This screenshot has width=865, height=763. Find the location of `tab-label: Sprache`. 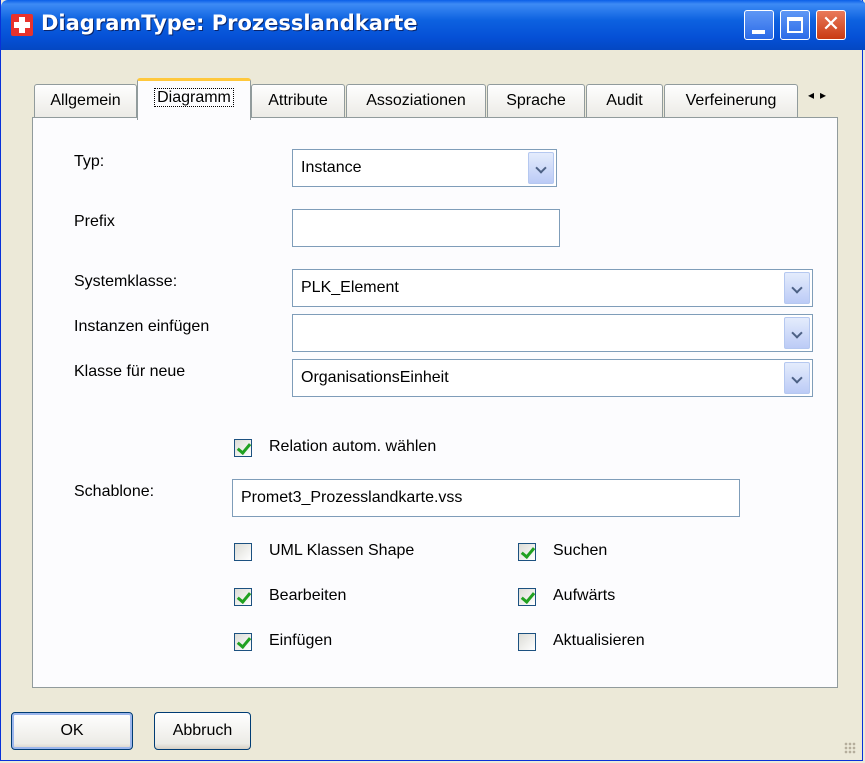

tab-label: Sprache is located at coordinates (536, 100).